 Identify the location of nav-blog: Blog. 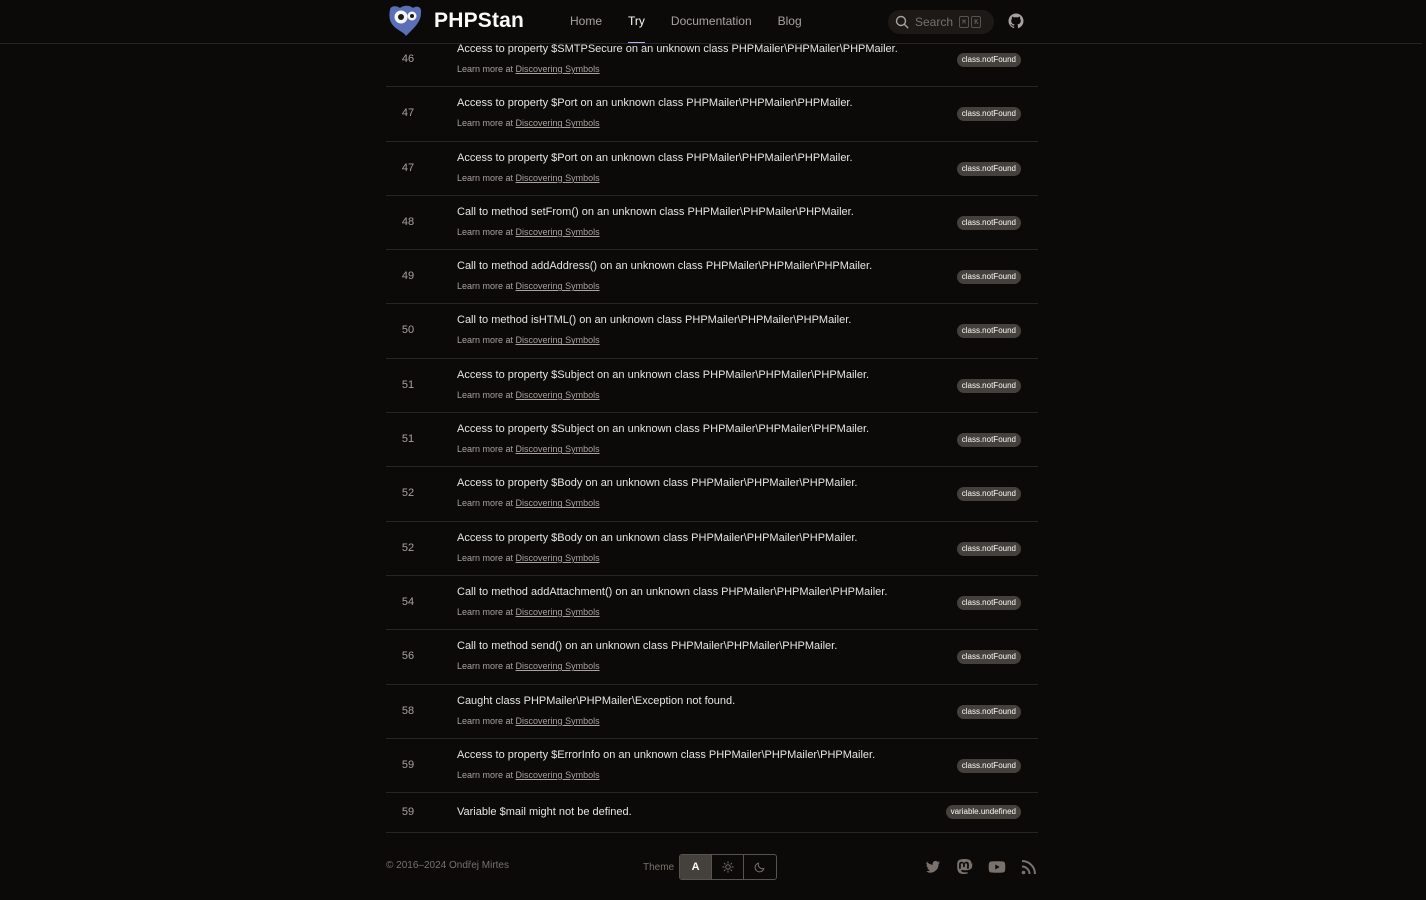
(790, 21).